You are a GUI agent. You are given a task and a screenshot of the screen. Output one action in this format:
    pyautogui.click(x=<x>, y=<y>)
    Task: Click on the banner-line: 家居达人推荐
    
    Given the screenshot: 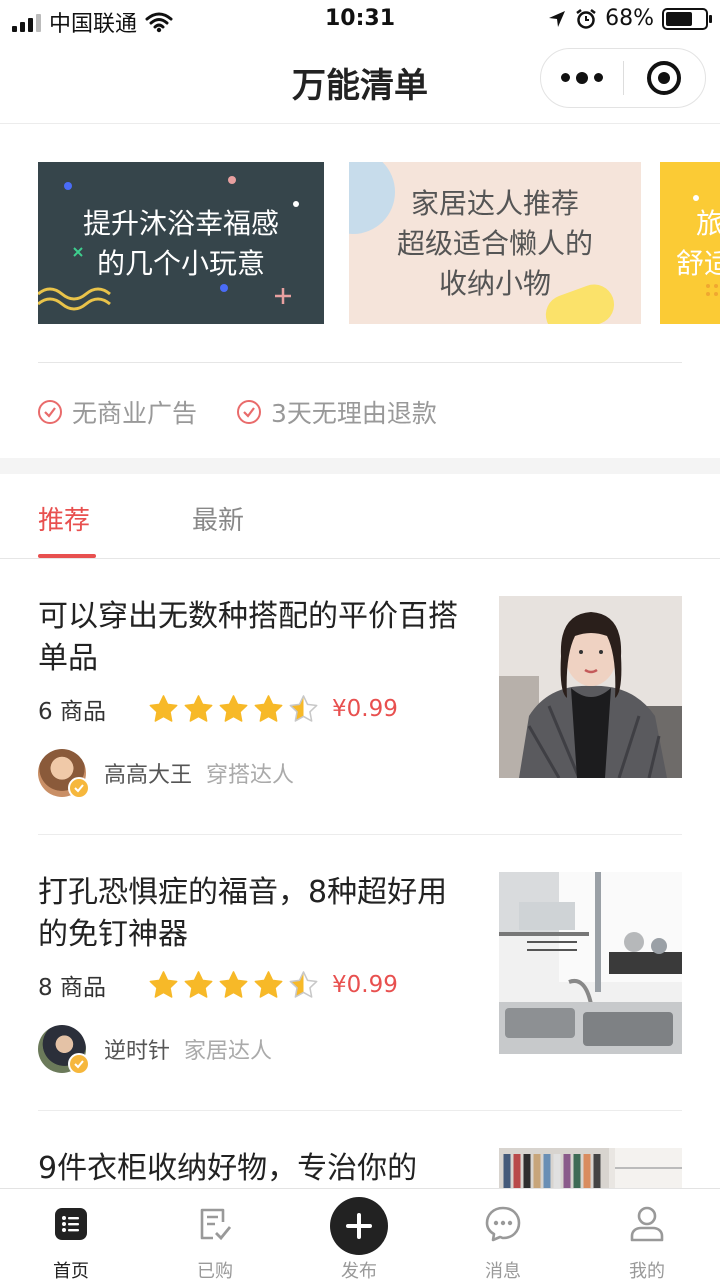 What is the action you would take?
    pyautogui.click(x=494, y=203)
    